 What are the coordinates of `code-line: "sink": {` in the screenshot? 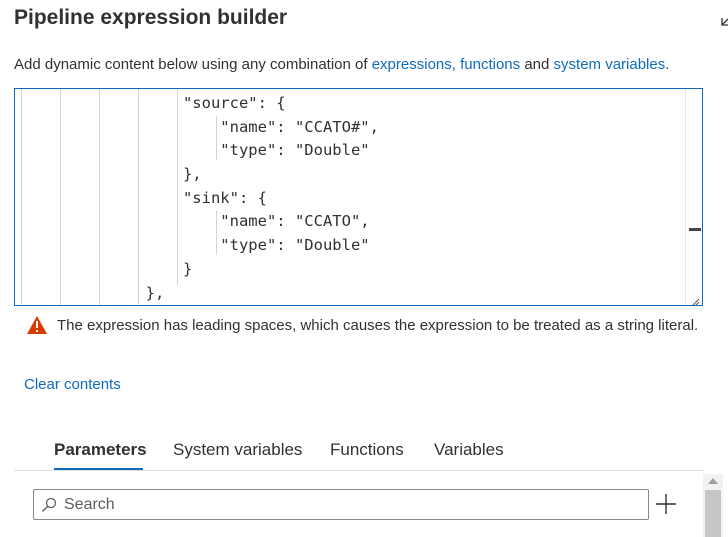 It's located at (141, 197).